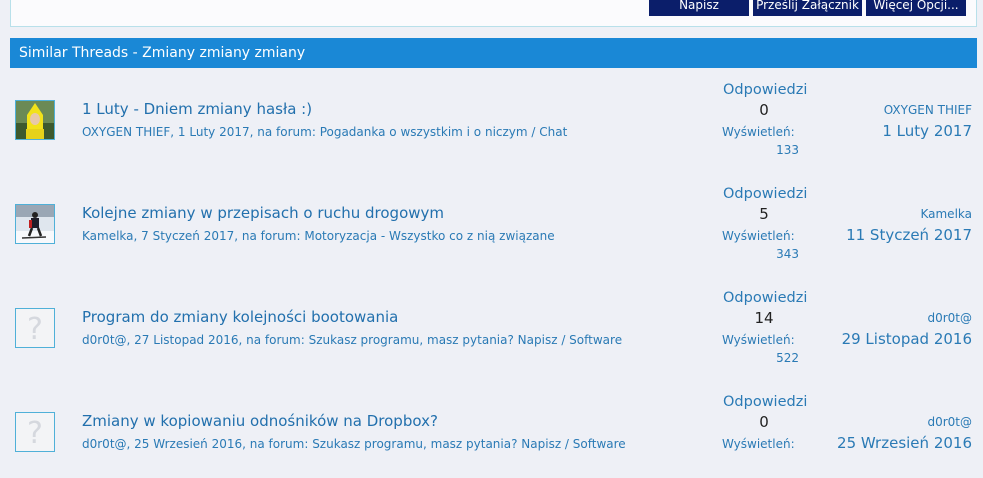  I want to click on forum-link: Pogadanka o wszystkim i o niczym / Chat, so click(444, 132).